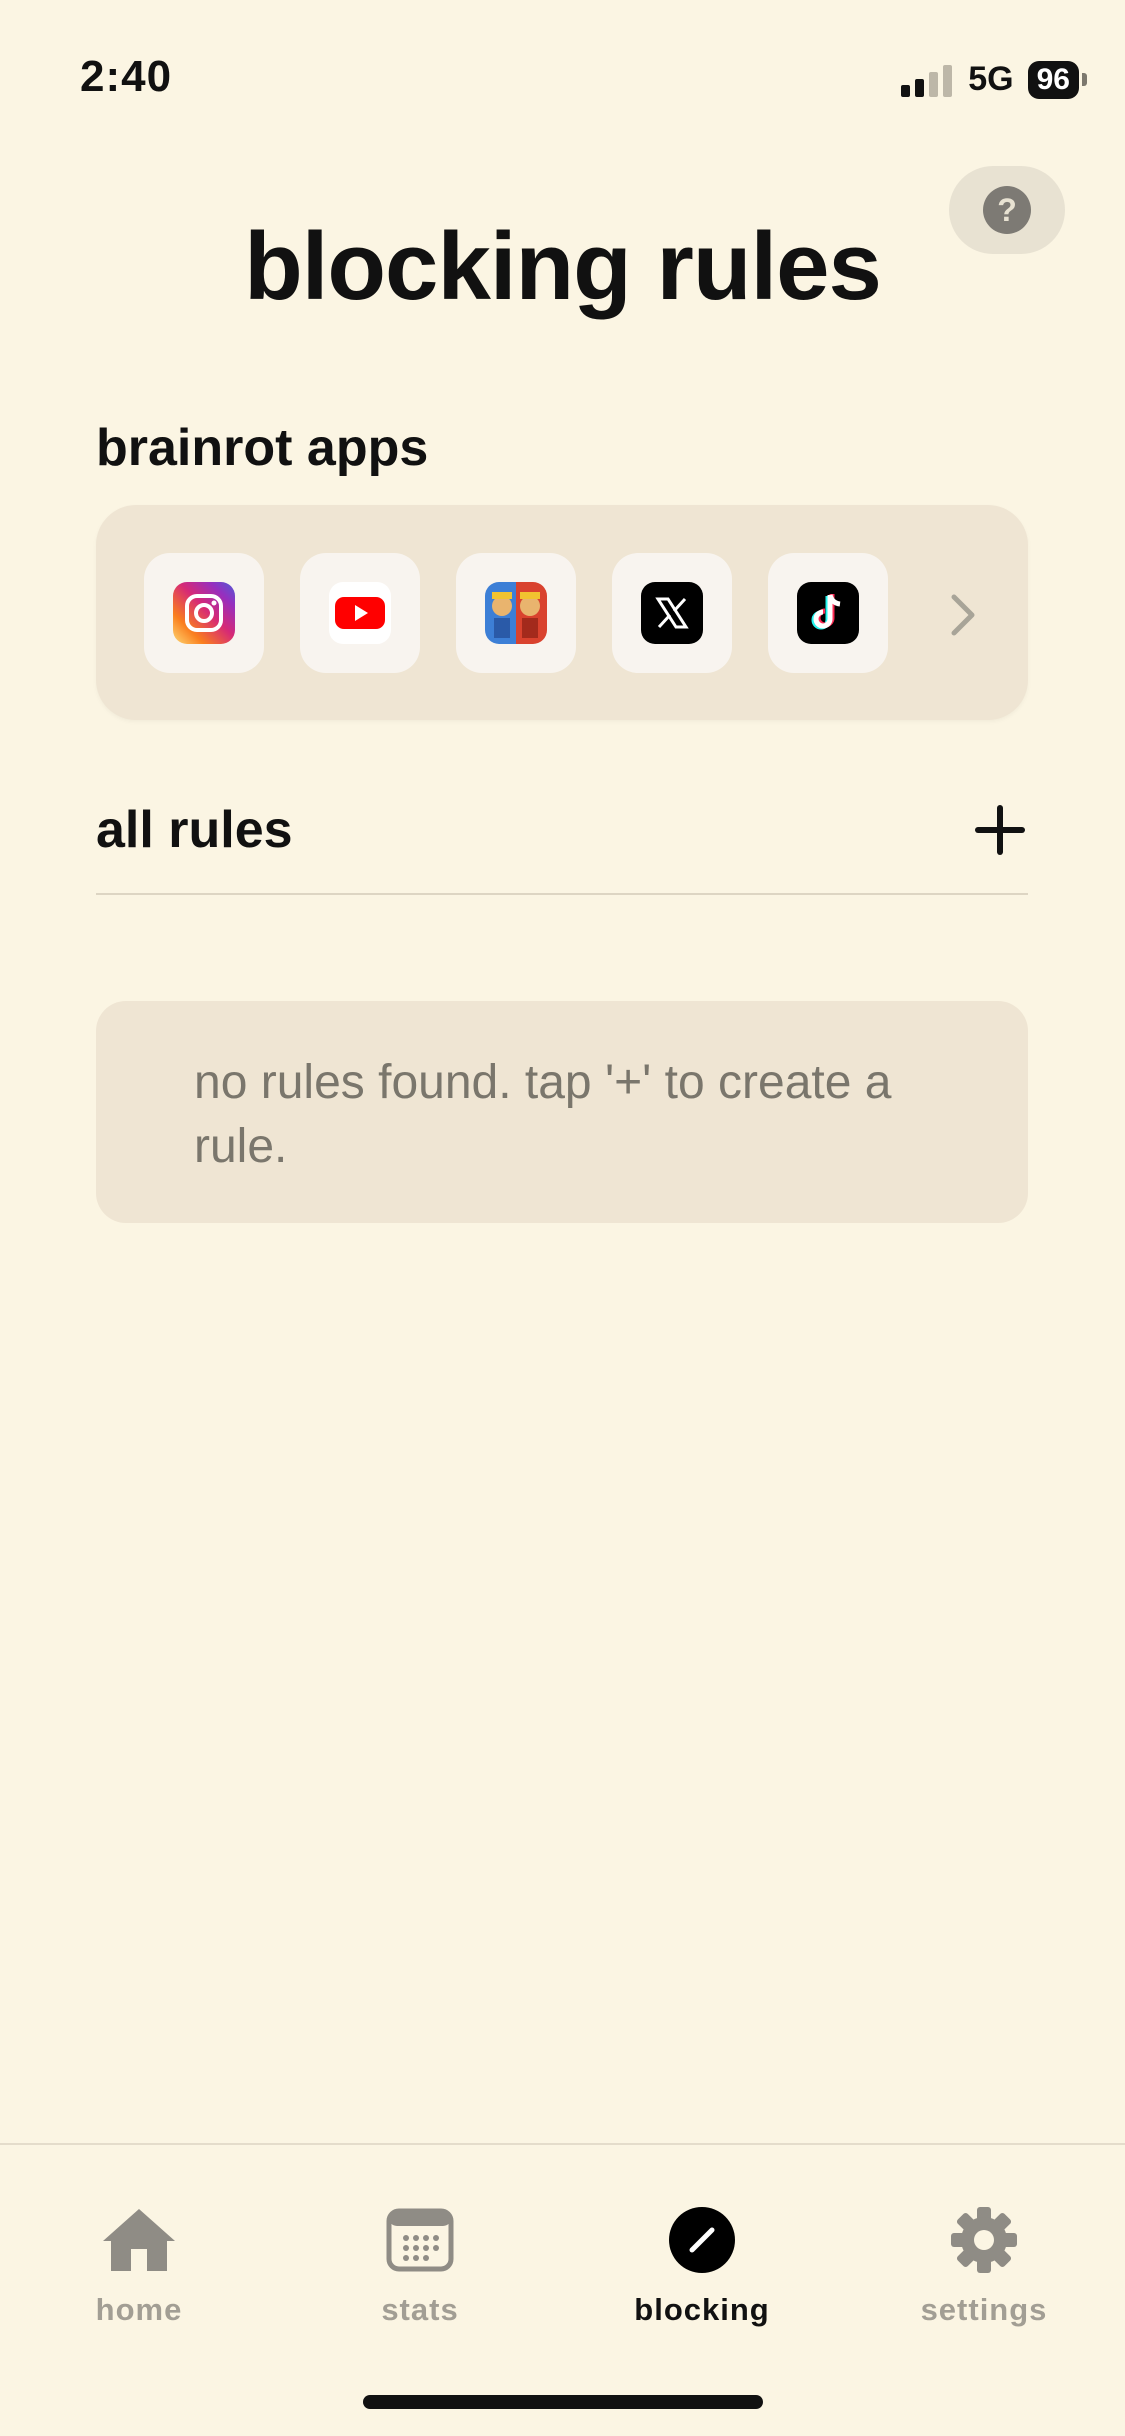 This screenshot has height=2436, width=1125. What do you see at coordinates (194, 830) in the screenshot?
I see `all-rules-label: all rules` at bounding box center [194, 830].